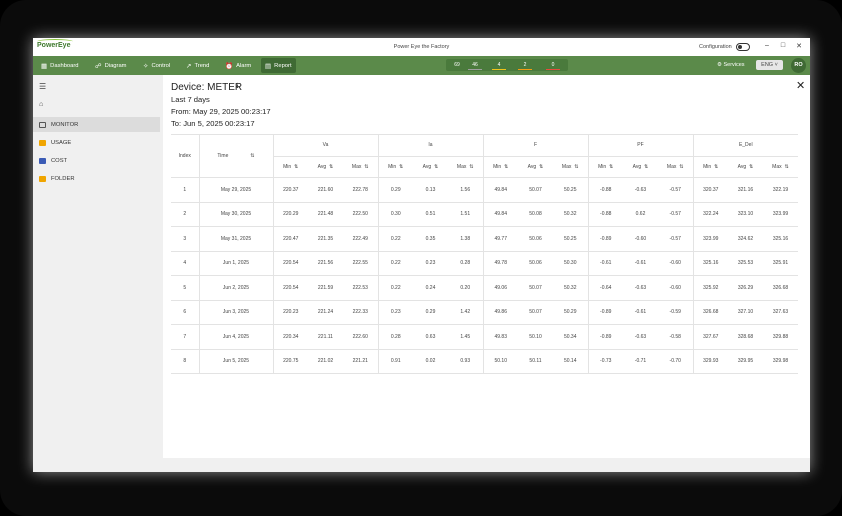 The image size is (842, 516). Describe the element at coordinates (65, 124) in the screenshot. I see `sidebar-item-label: MONITOR` at that location.